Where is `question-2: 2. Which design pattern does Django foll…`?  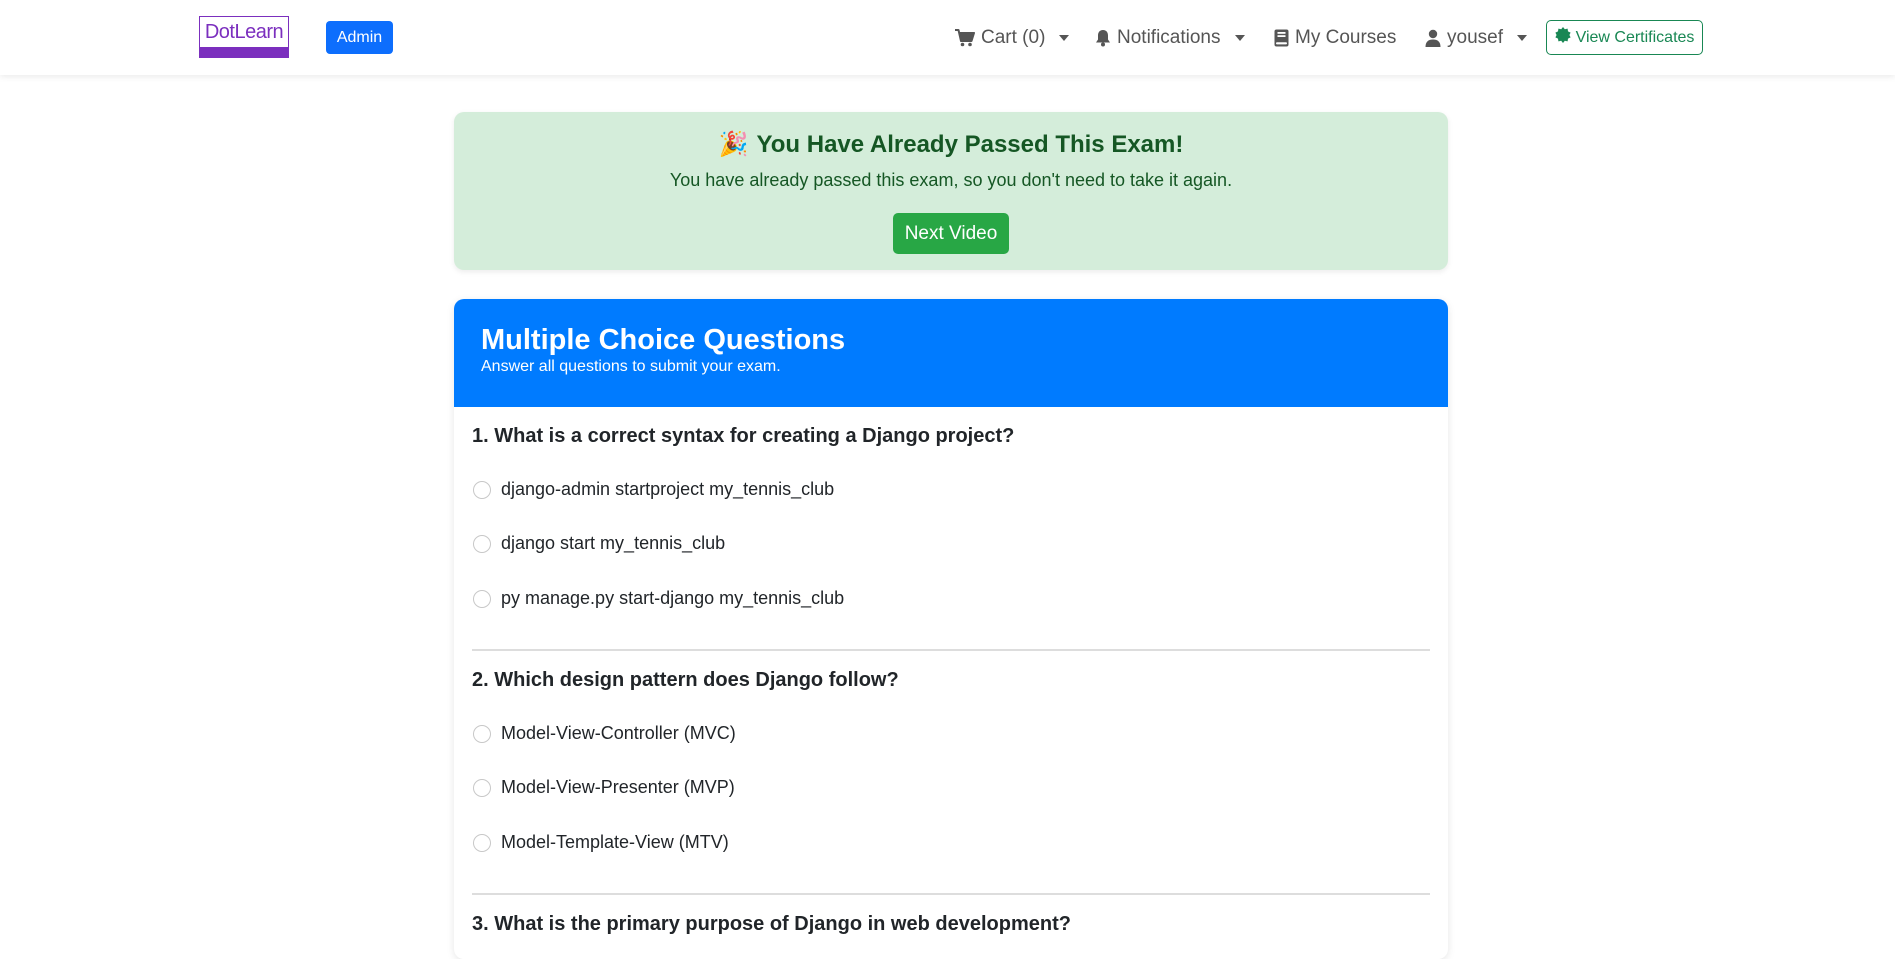
question-2: 2. Which design pattern does Django foll… is located at coordinates (951, 782).